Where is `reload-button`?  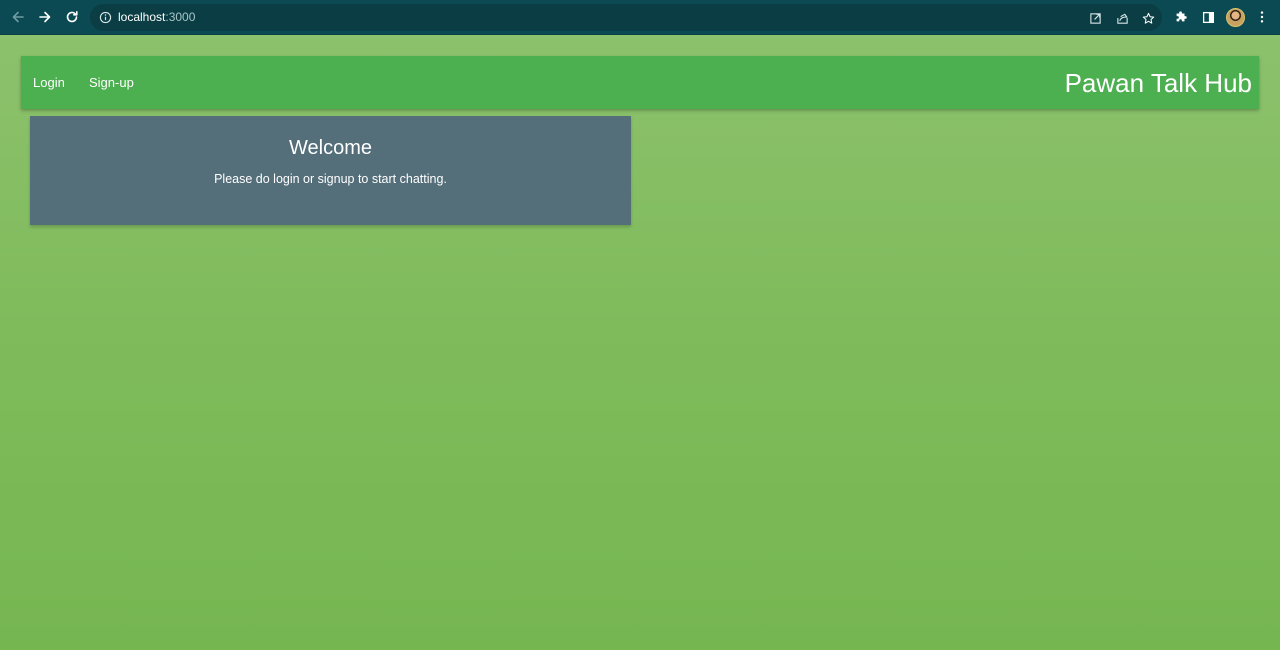
reload-button is located at coordinates (72, 17).